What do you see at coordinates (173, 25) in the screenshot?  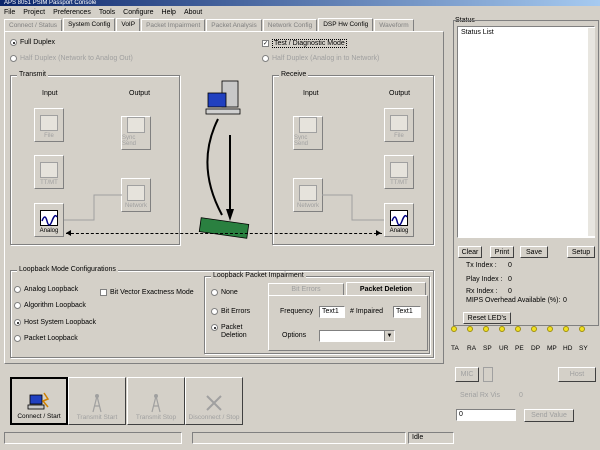 I see `tab-packet-impairment: Packet Impairment` at bounding box center [173, 25].